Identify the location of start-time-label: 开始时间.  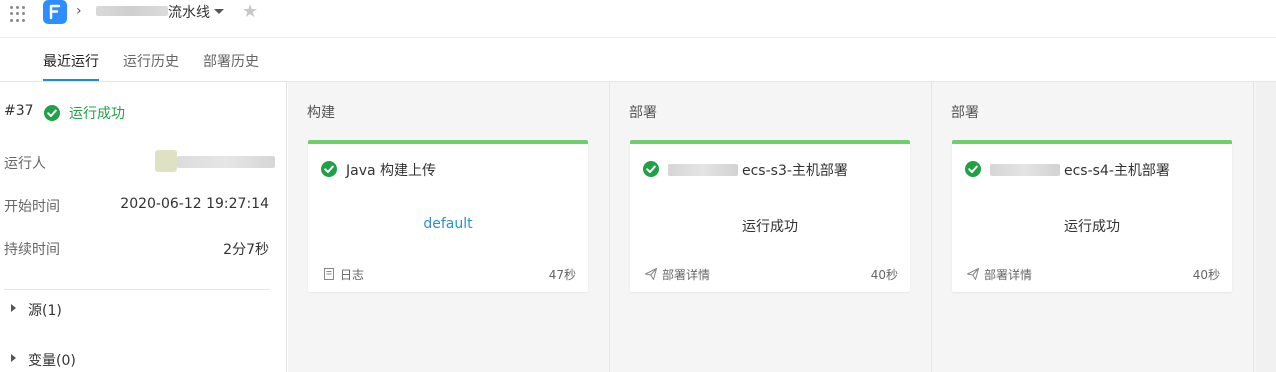
(32, 207).